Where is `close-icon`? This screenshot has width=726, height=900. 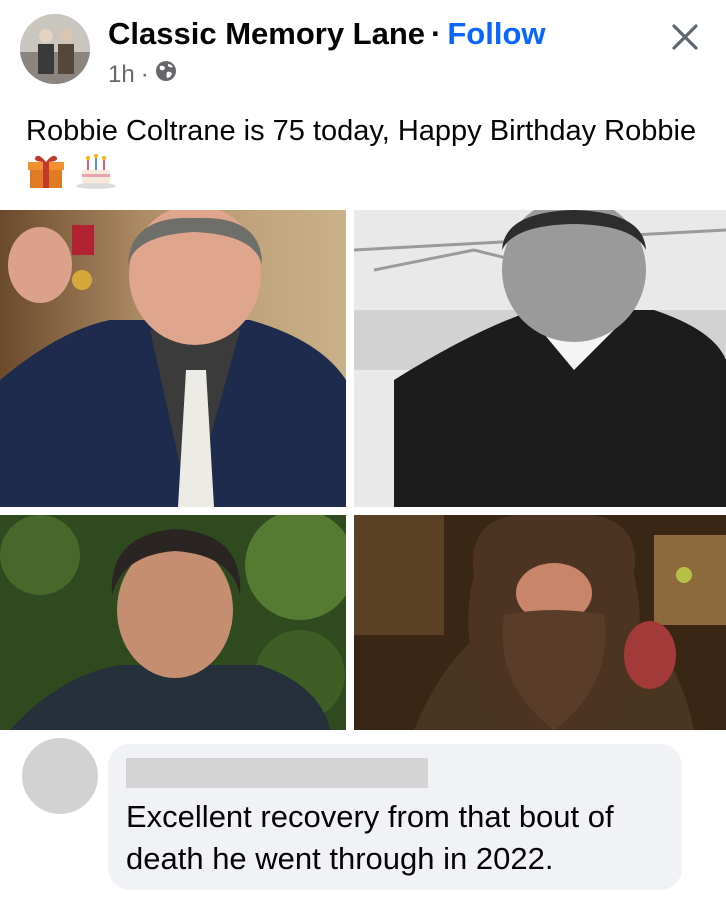
close-icon is located at coordinates (685, 37).